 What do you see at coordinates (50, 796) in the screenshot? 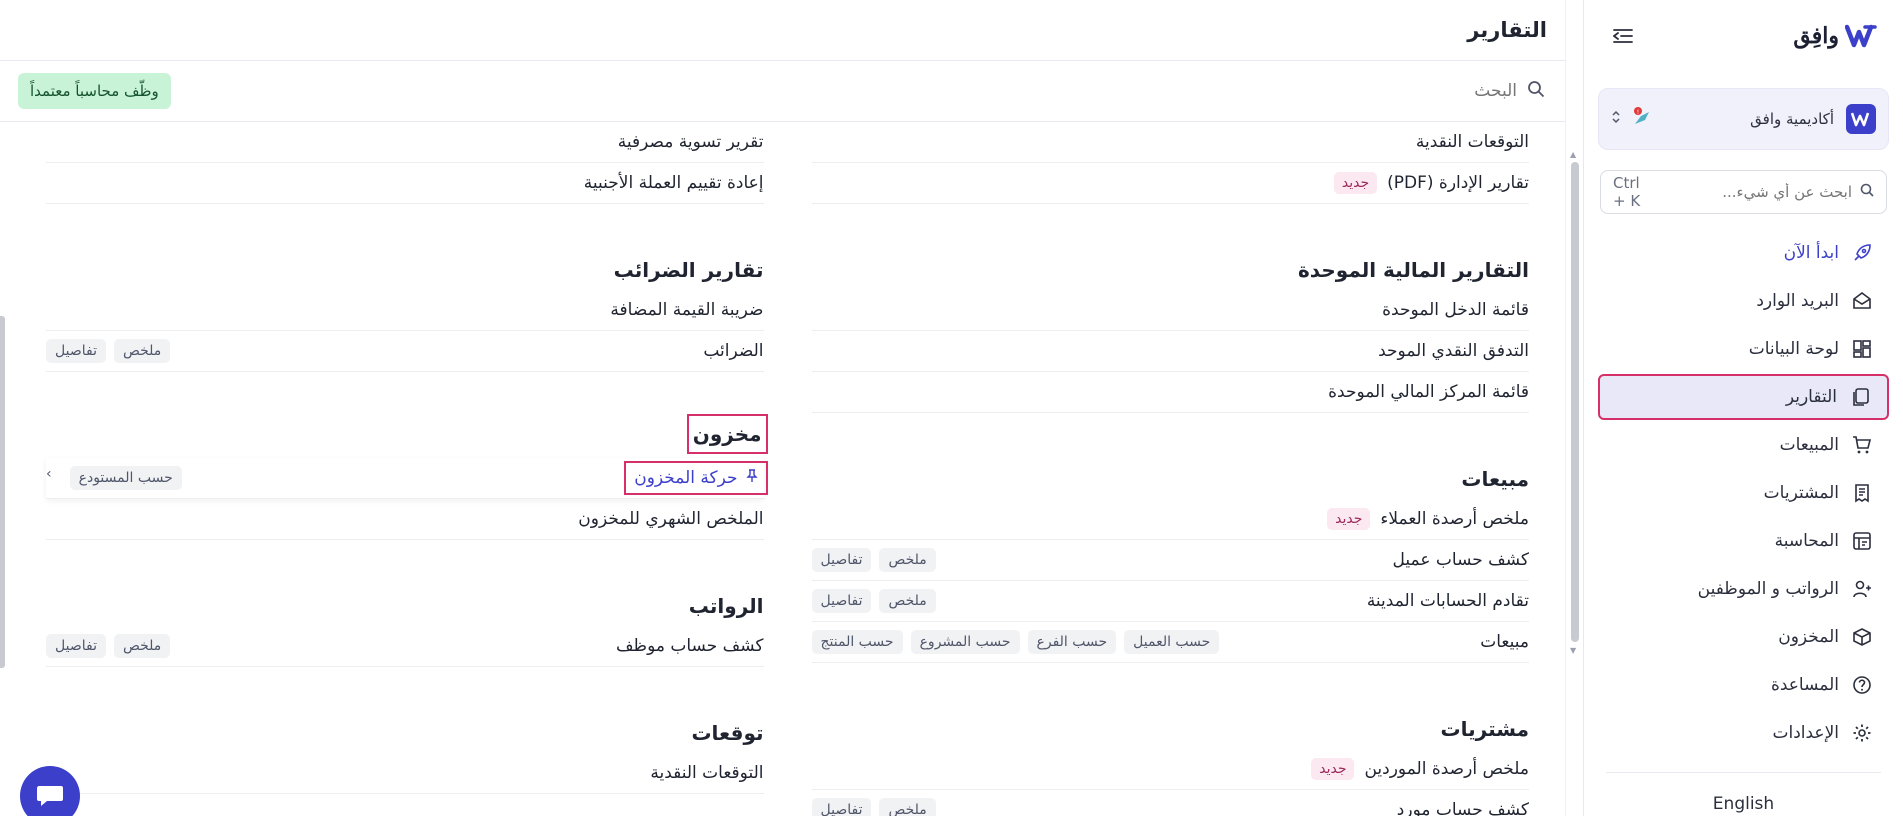
I see `chat-bubble-icon` at bounding box center [50, 796].